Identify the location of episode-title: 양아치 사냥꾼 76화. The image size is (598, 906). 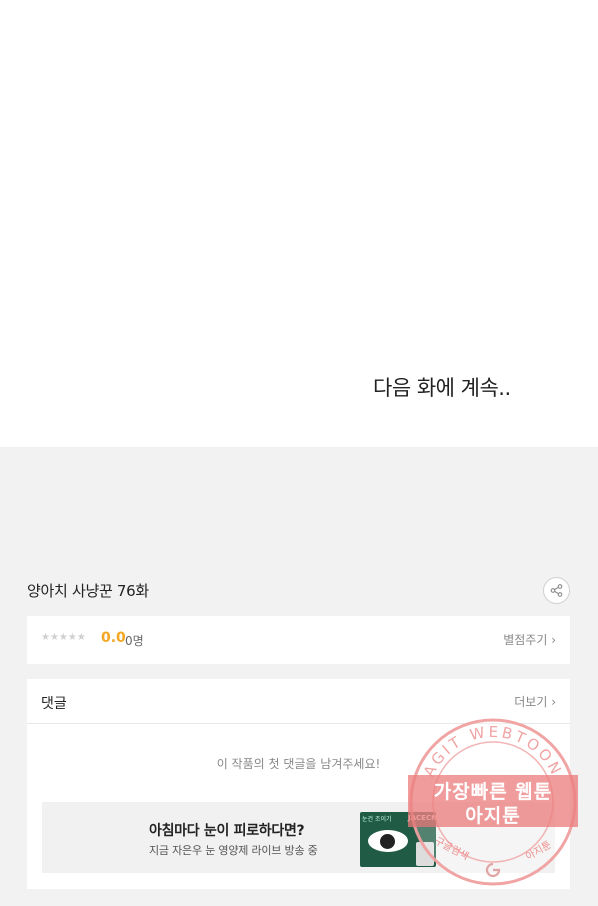
(88, 591).